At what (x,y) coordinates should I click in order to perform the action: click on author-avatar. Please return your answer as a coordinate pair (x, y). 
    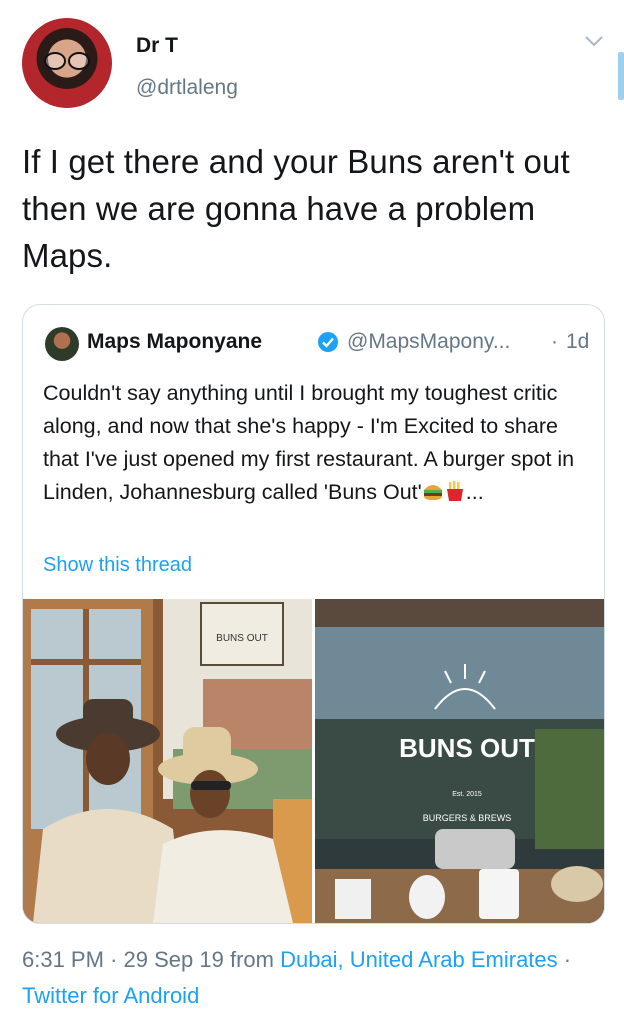
    Looking at the image, I should click on (67, 63).